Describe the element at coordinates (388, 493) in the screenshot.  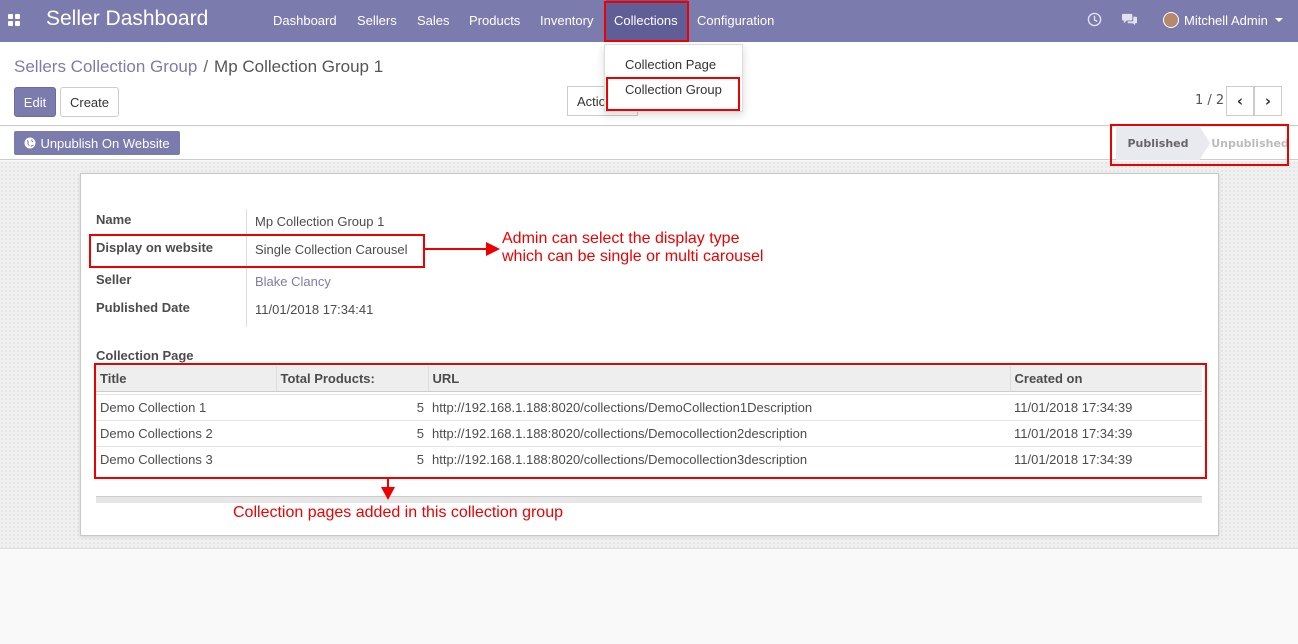
I see `annotation-arrowhead-down-icon` at that location.